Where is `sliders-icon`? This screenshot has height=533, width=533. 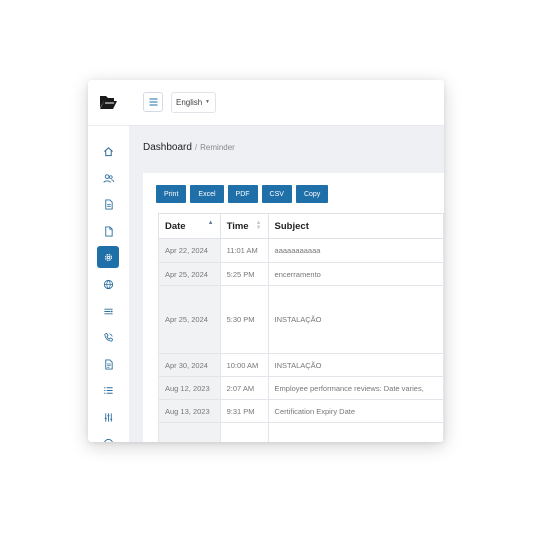
sliders-icon is located at coordinates (108, 417).